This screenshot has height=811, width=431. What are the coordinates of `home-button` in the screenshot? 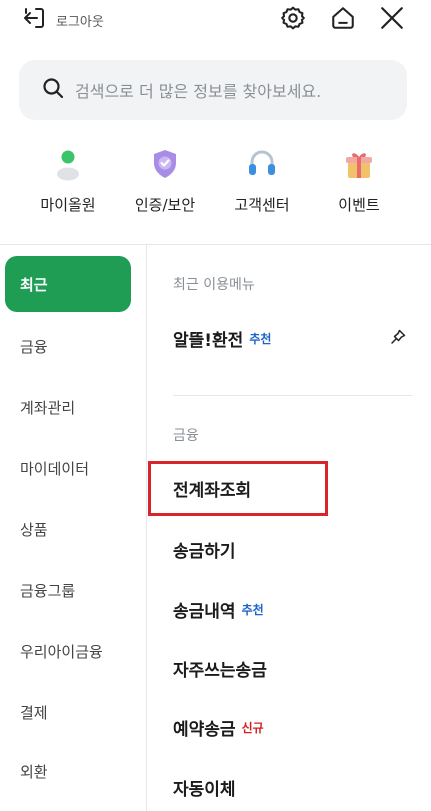 It's located at (343, 20).